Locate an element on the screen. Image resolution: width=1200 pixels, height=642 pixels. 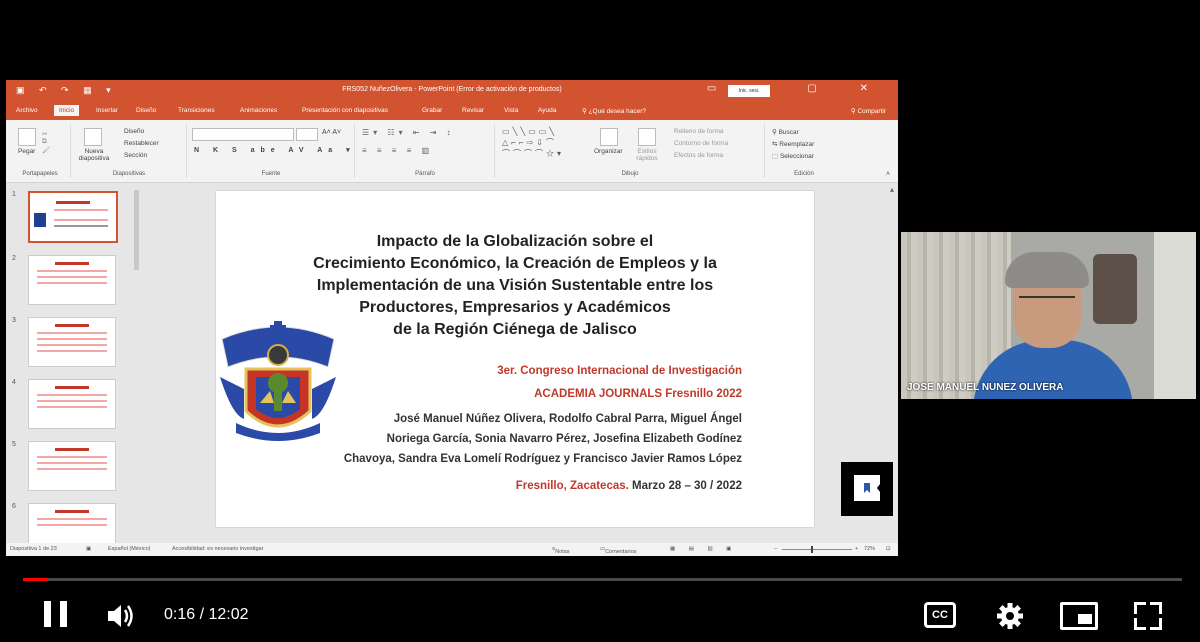
tab-archivo: Archivo is located at coordinates (27, 110).